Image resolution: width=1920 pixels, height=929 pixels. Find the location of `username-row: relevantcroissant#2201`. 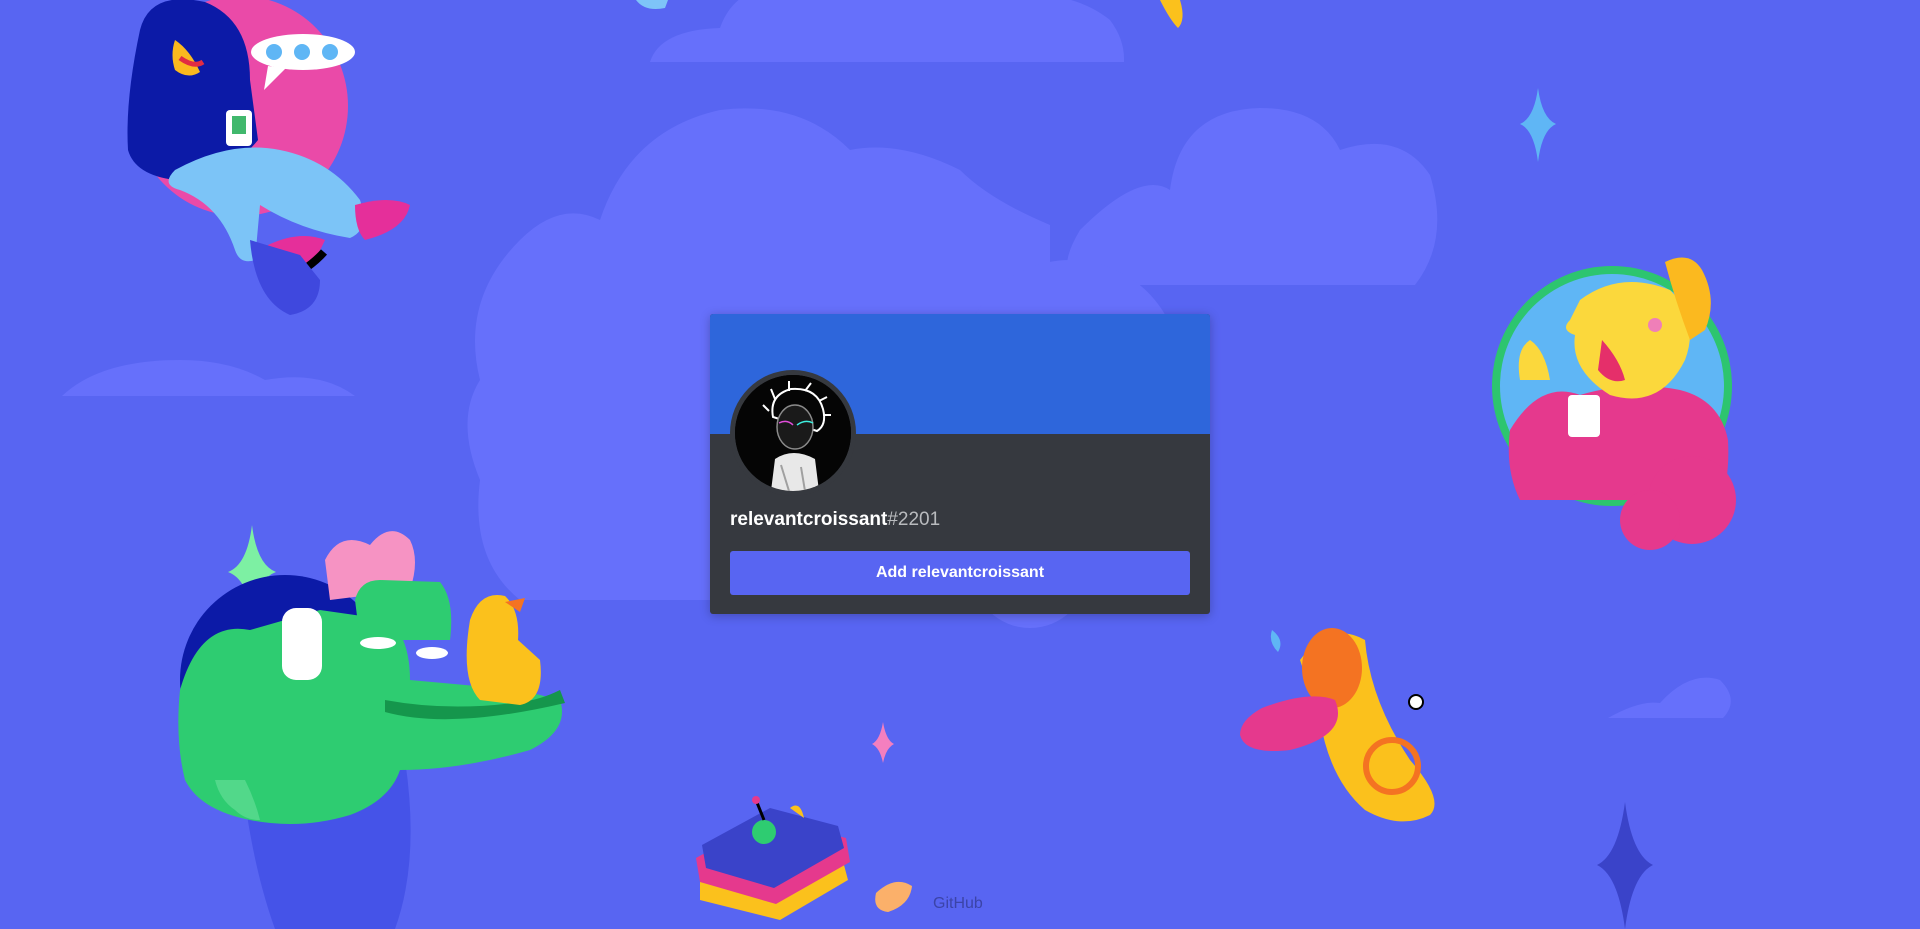

username-row: relevantcroissant#2201 is located at coordinates (835, 520).